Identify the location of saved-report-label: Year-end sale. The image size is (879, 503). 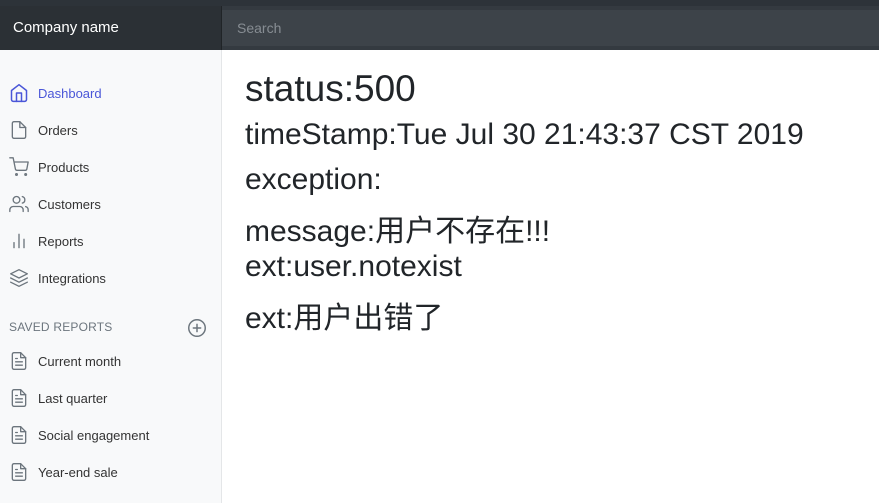
(78, 472).